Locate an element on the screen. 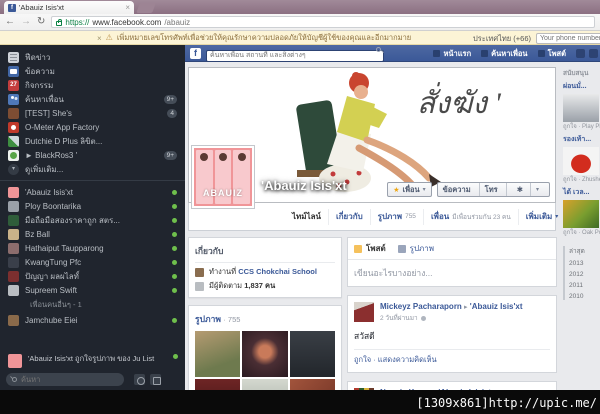  window-titlebar: f 'Abauiz Isis'xt × is located at coordinates (300, 7).